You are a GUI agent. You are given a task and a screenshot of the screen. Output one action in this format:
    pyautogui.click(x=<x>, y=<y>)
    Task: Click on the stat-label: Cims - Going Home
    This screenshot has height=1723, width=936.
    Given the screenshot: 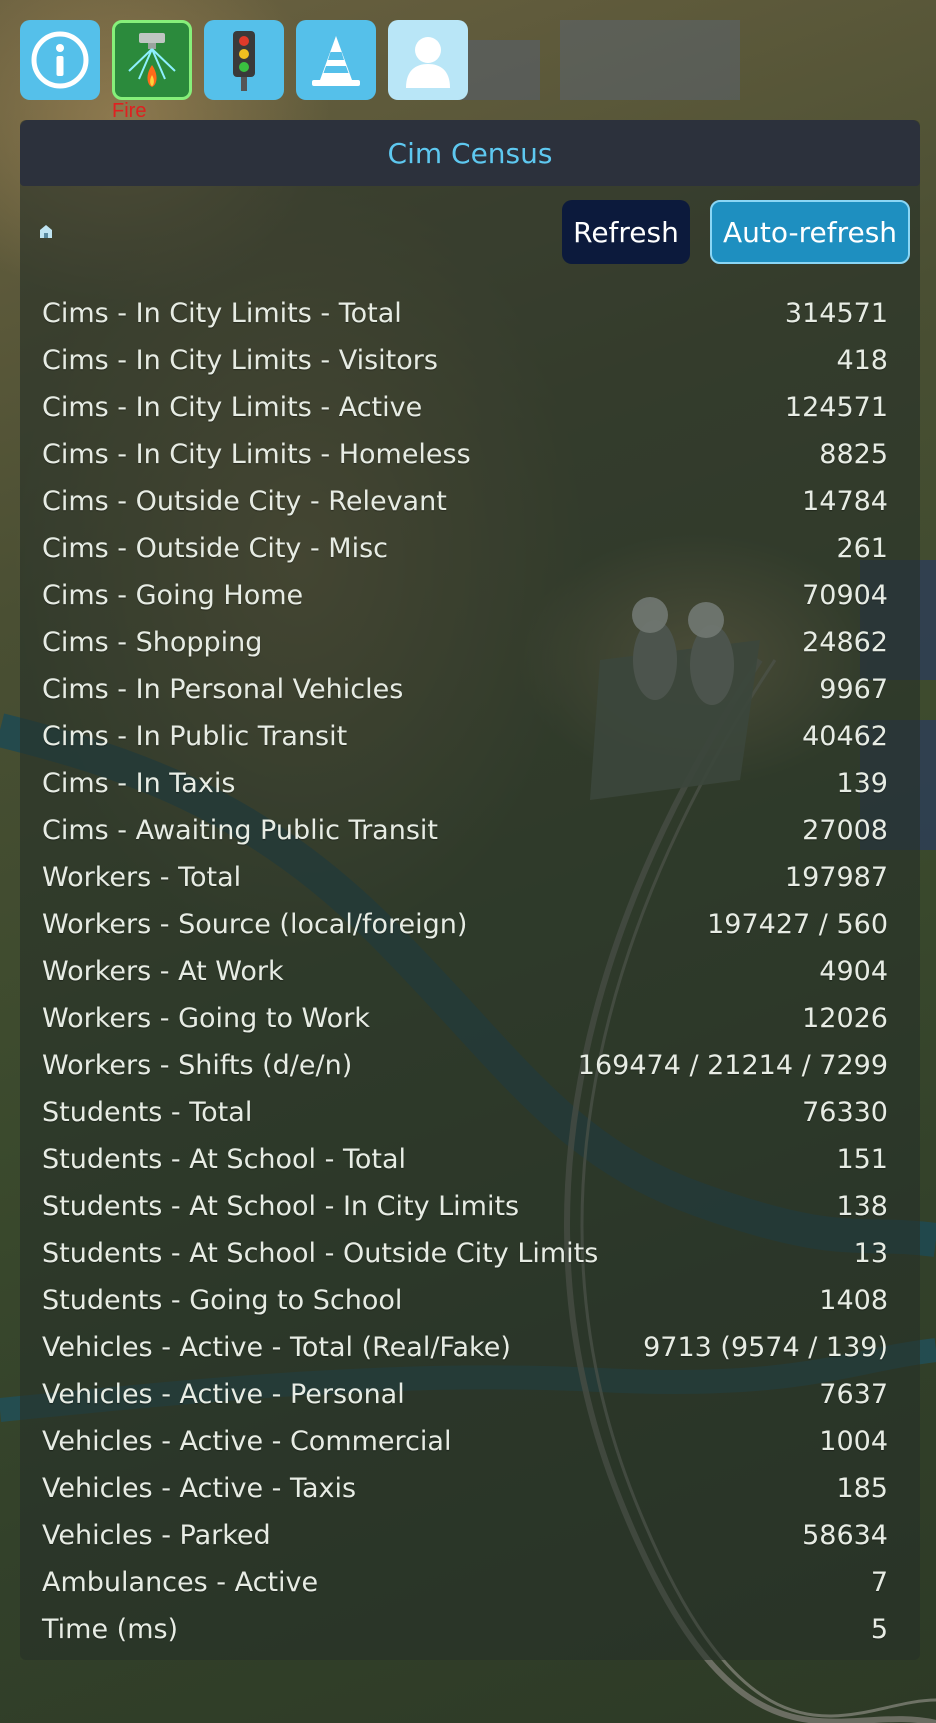 What is the action you would take?
    pyautogui.click(x=173, y=595)
    